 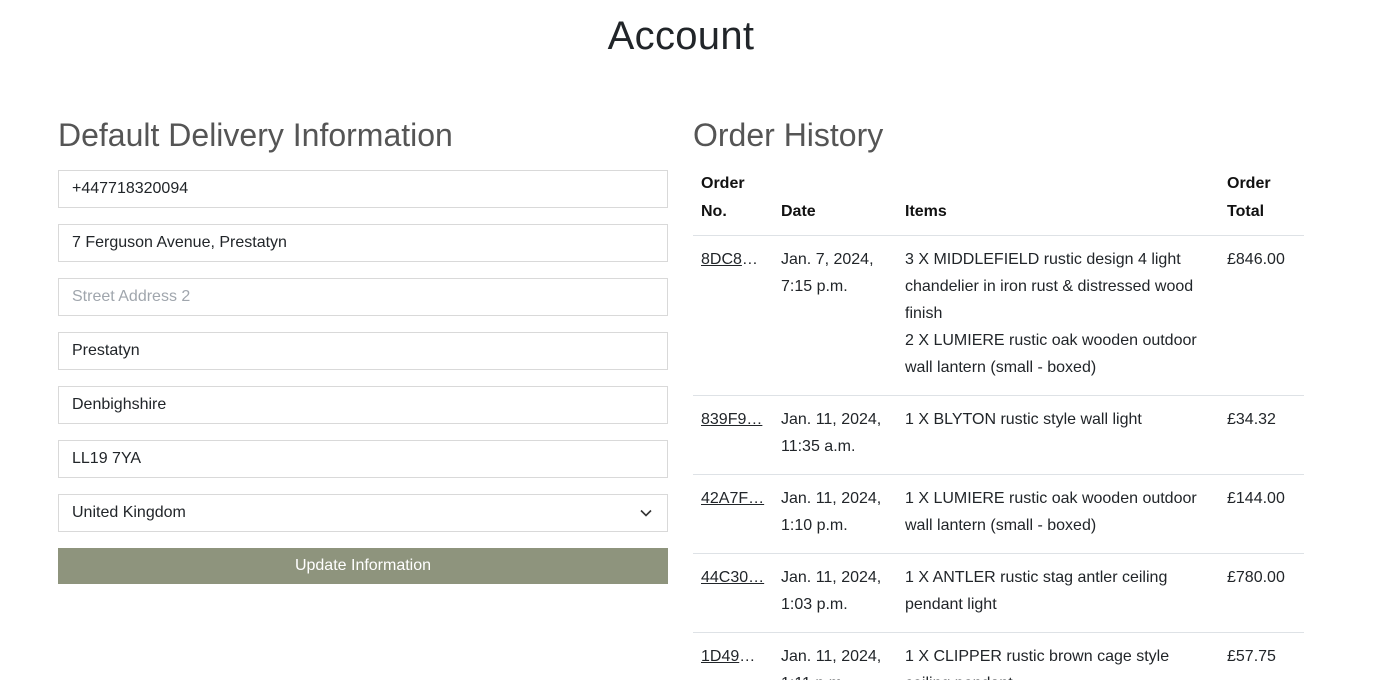 I want to click on page-title: Account, so click(x=681, y=36).